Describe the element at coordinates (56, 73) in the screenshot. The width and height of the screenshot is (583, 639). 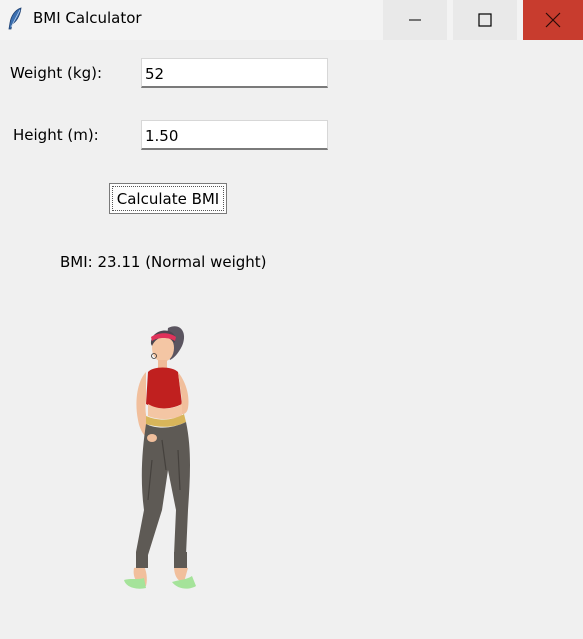
I see `weight-label: Weight (kg):` at that location.